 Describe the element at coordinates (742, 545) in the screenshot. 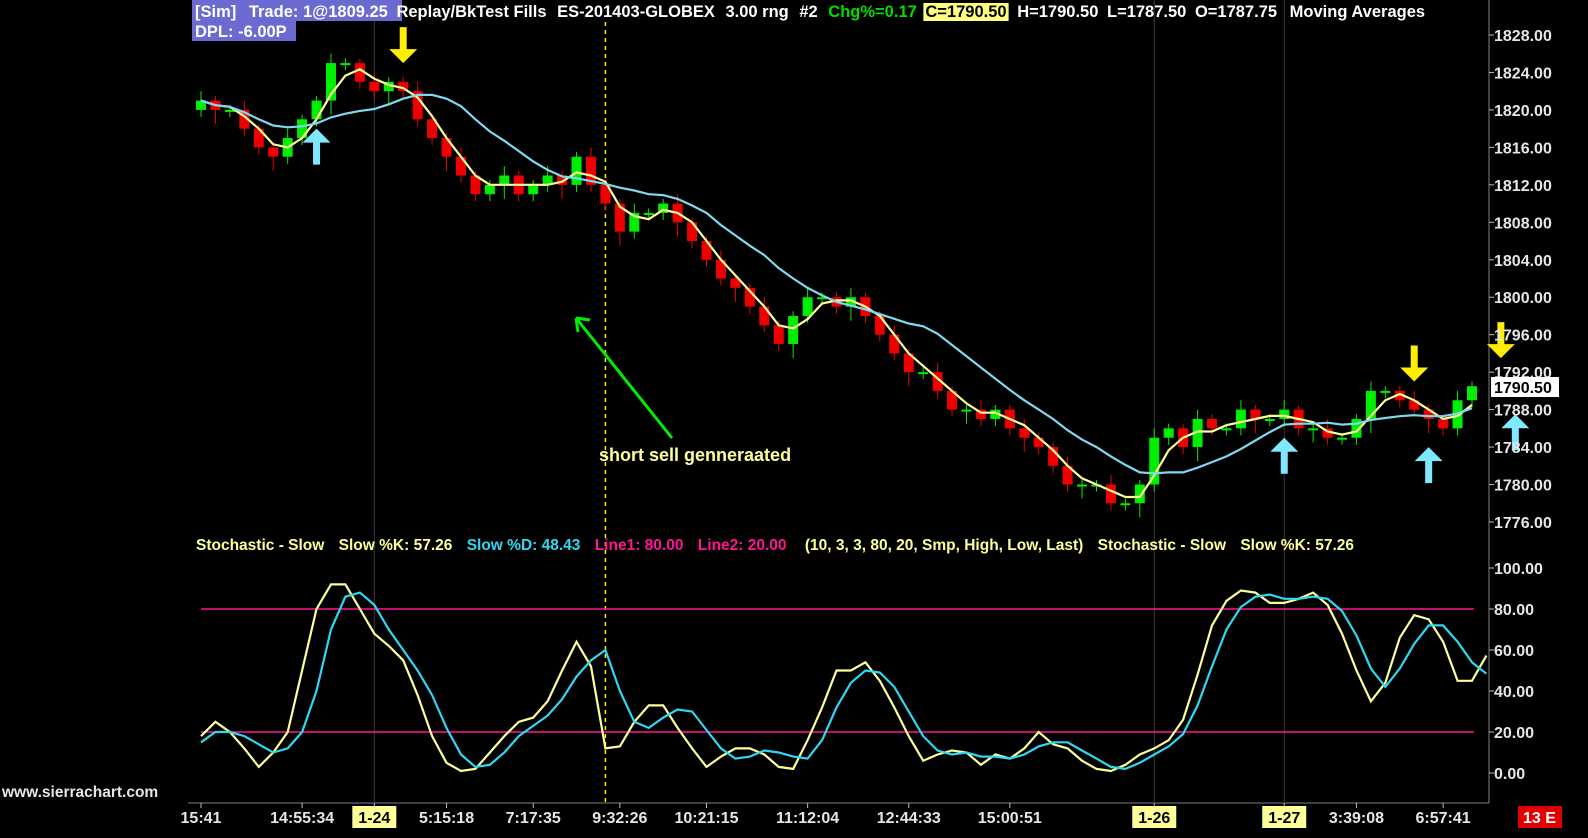

I see `stoch-line2: Line2: 20.00` at that location.